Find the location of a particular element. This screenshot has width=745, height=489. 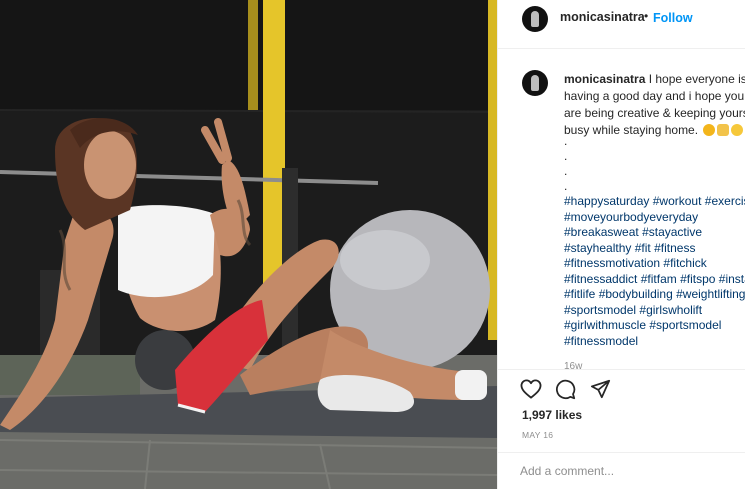

comment-icon is located at coordinates (565, 392).